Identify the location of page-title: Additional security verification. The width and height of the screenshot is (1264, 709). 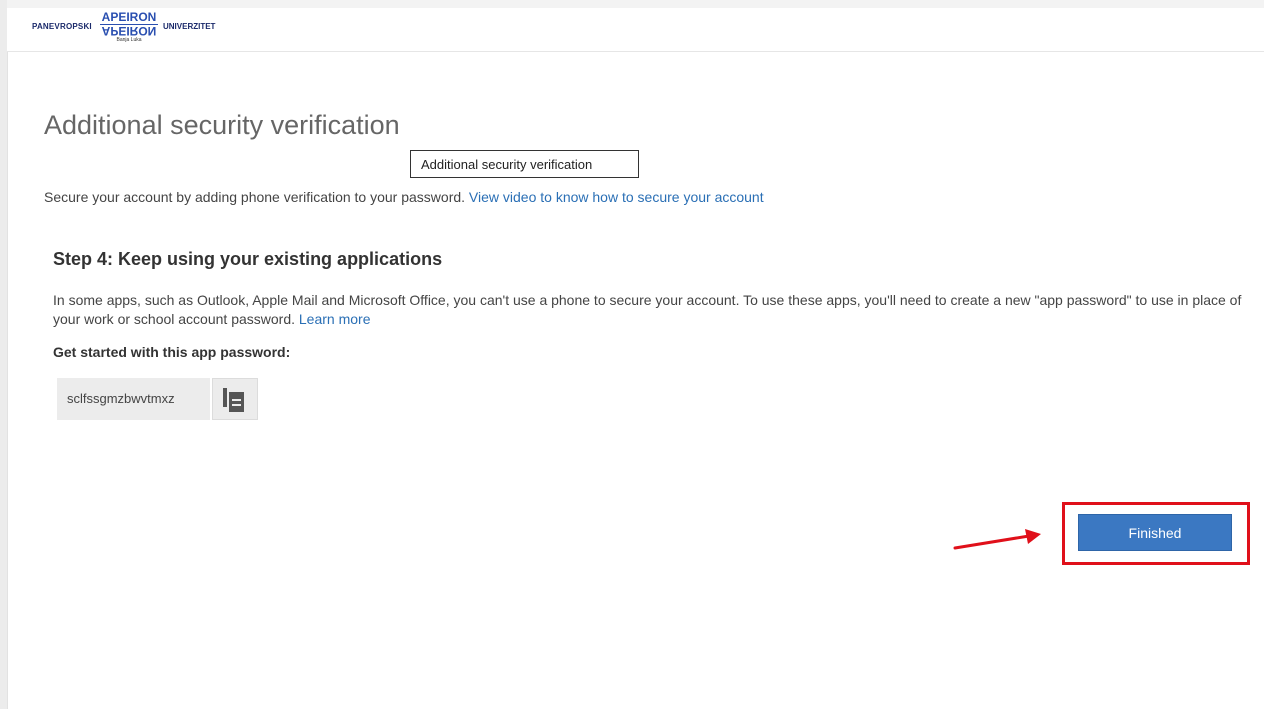
(222, 125).